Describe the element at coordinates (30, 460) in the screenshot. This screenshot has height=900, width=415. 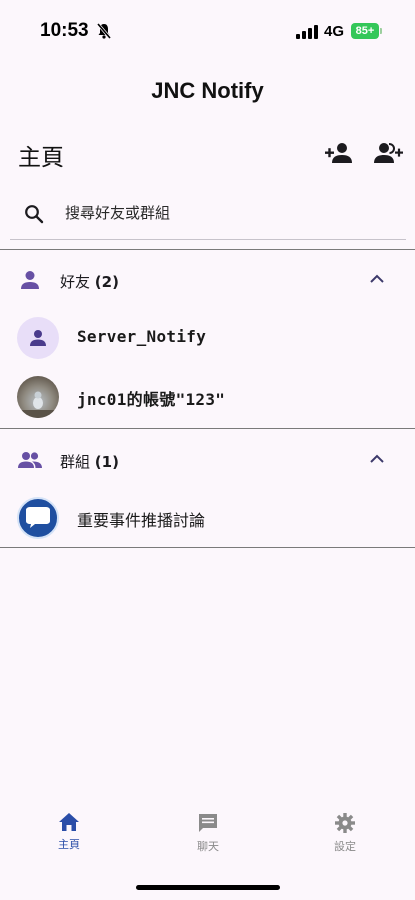
I see `group-icon` at that location.